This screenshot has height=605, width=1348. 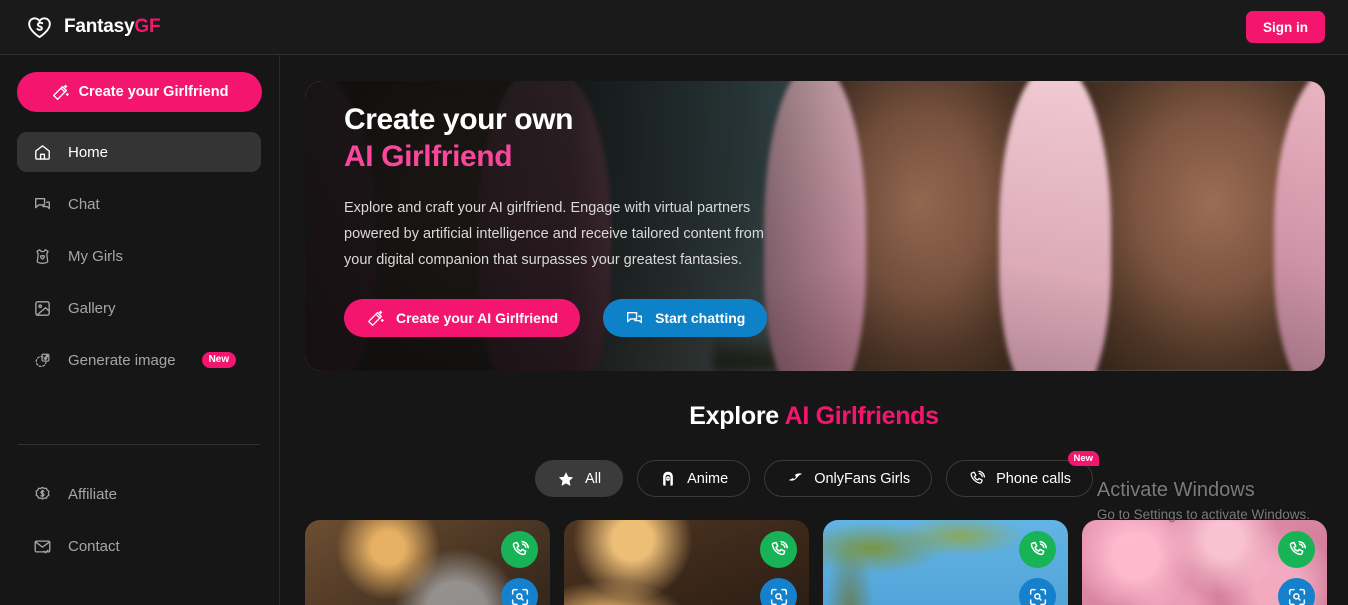 What do you see at coordinates (42, 152) in the screenshot?
I see `home-icon` at bounding box center [42, 152].